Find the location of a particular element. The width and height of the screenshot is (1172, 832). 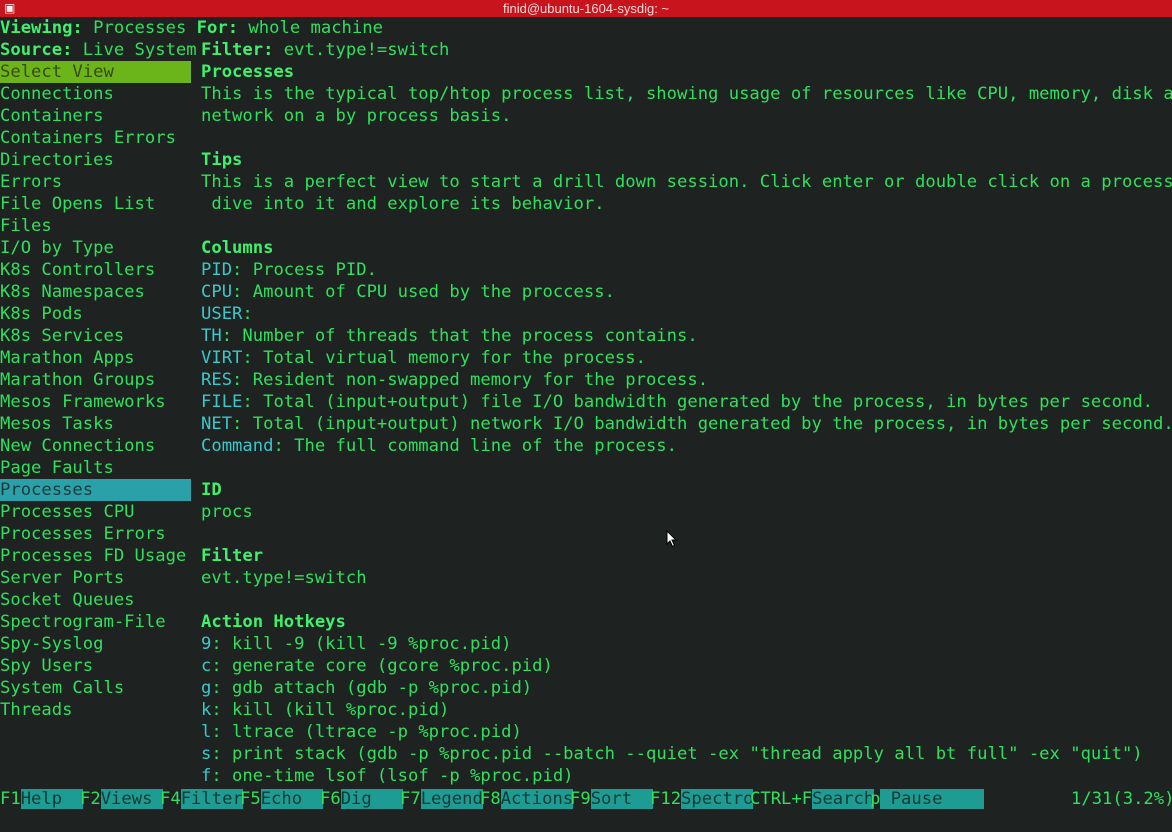

hotkey-entry: 9: kill -9 (kill -9 %proc.pid) is located at coordinates (356, 644).